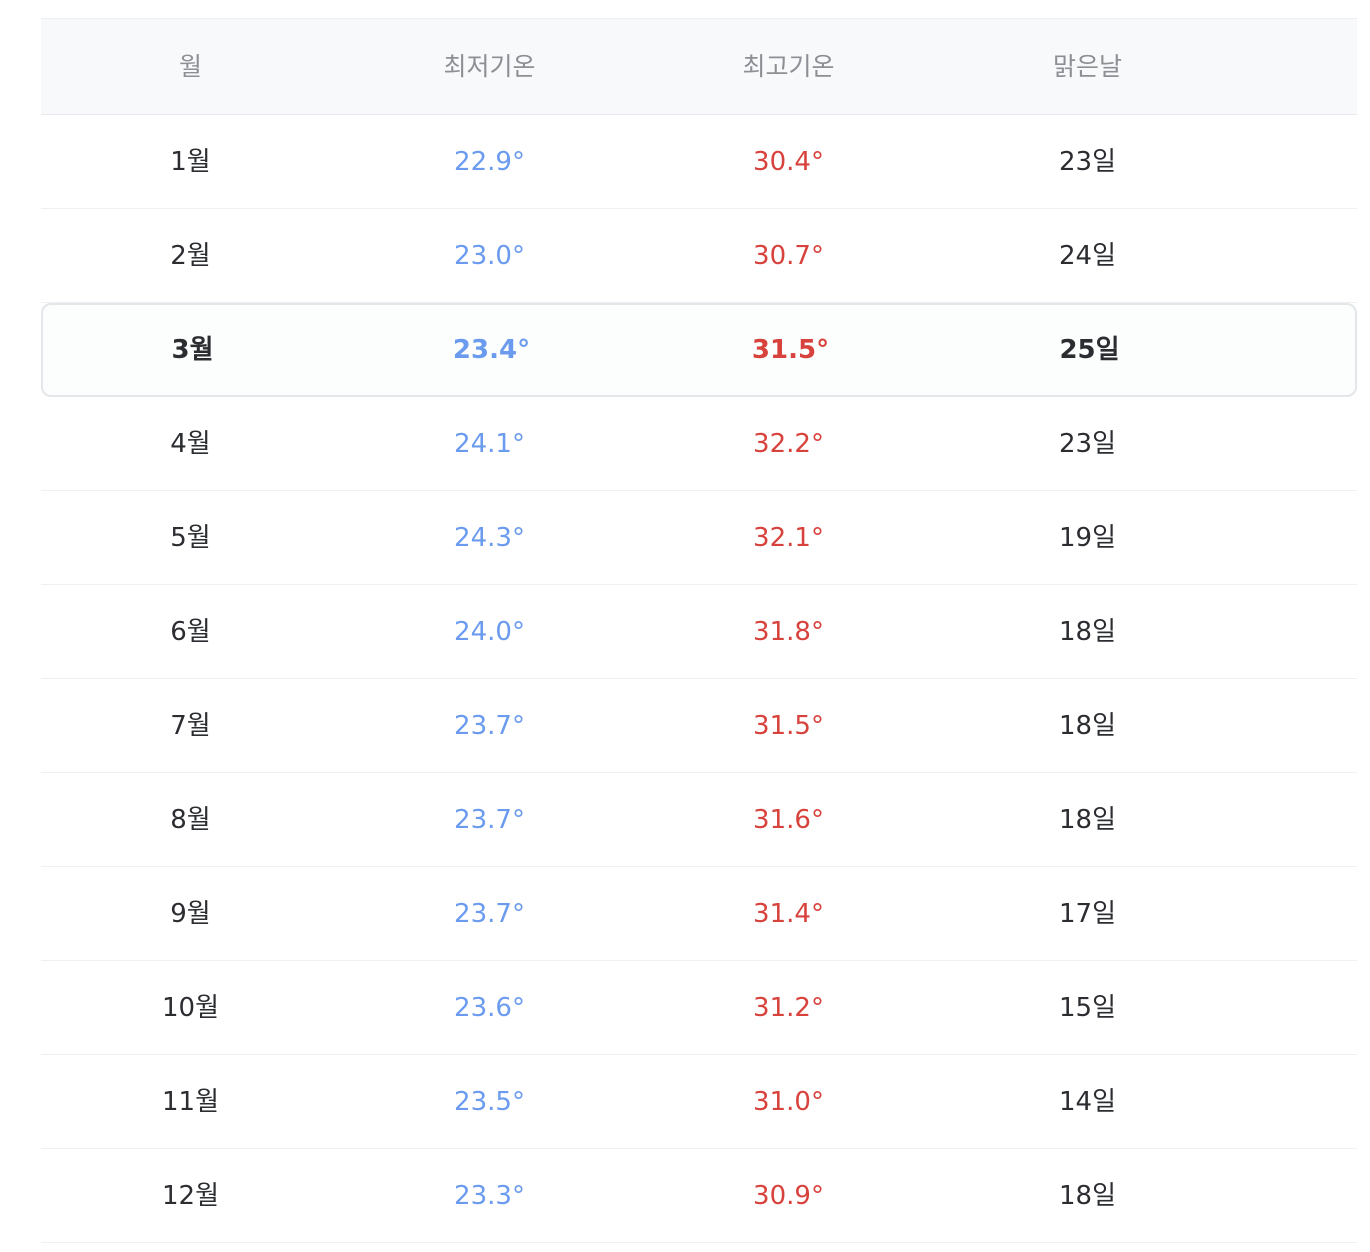  What do you see at coordinates (699, 256) in the screenshot?
I see `table-row: 2월 23.0° 30.7° 24일` at bounding box center [699, 256].